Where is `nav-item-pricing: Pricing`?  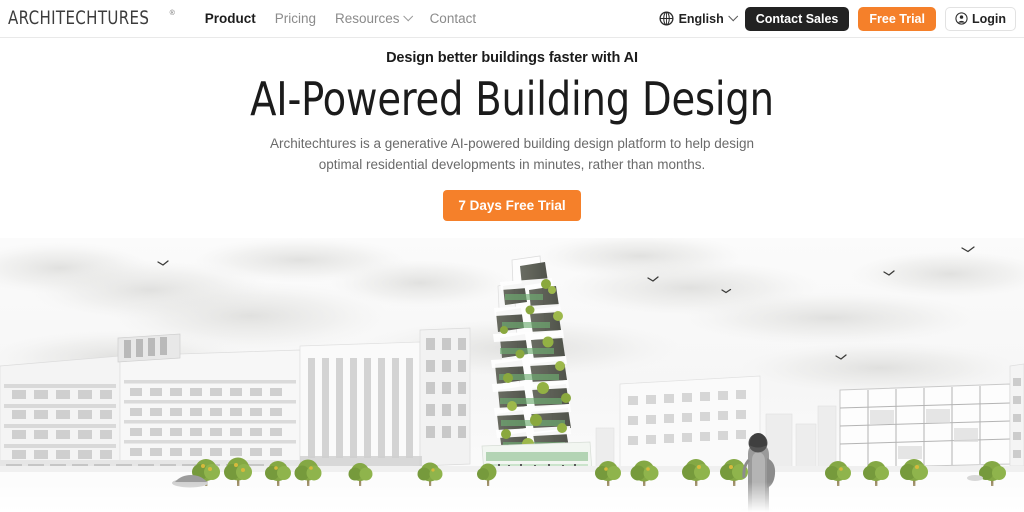
nav-item-pricing: Pricing is located at coordinates (295, 18).